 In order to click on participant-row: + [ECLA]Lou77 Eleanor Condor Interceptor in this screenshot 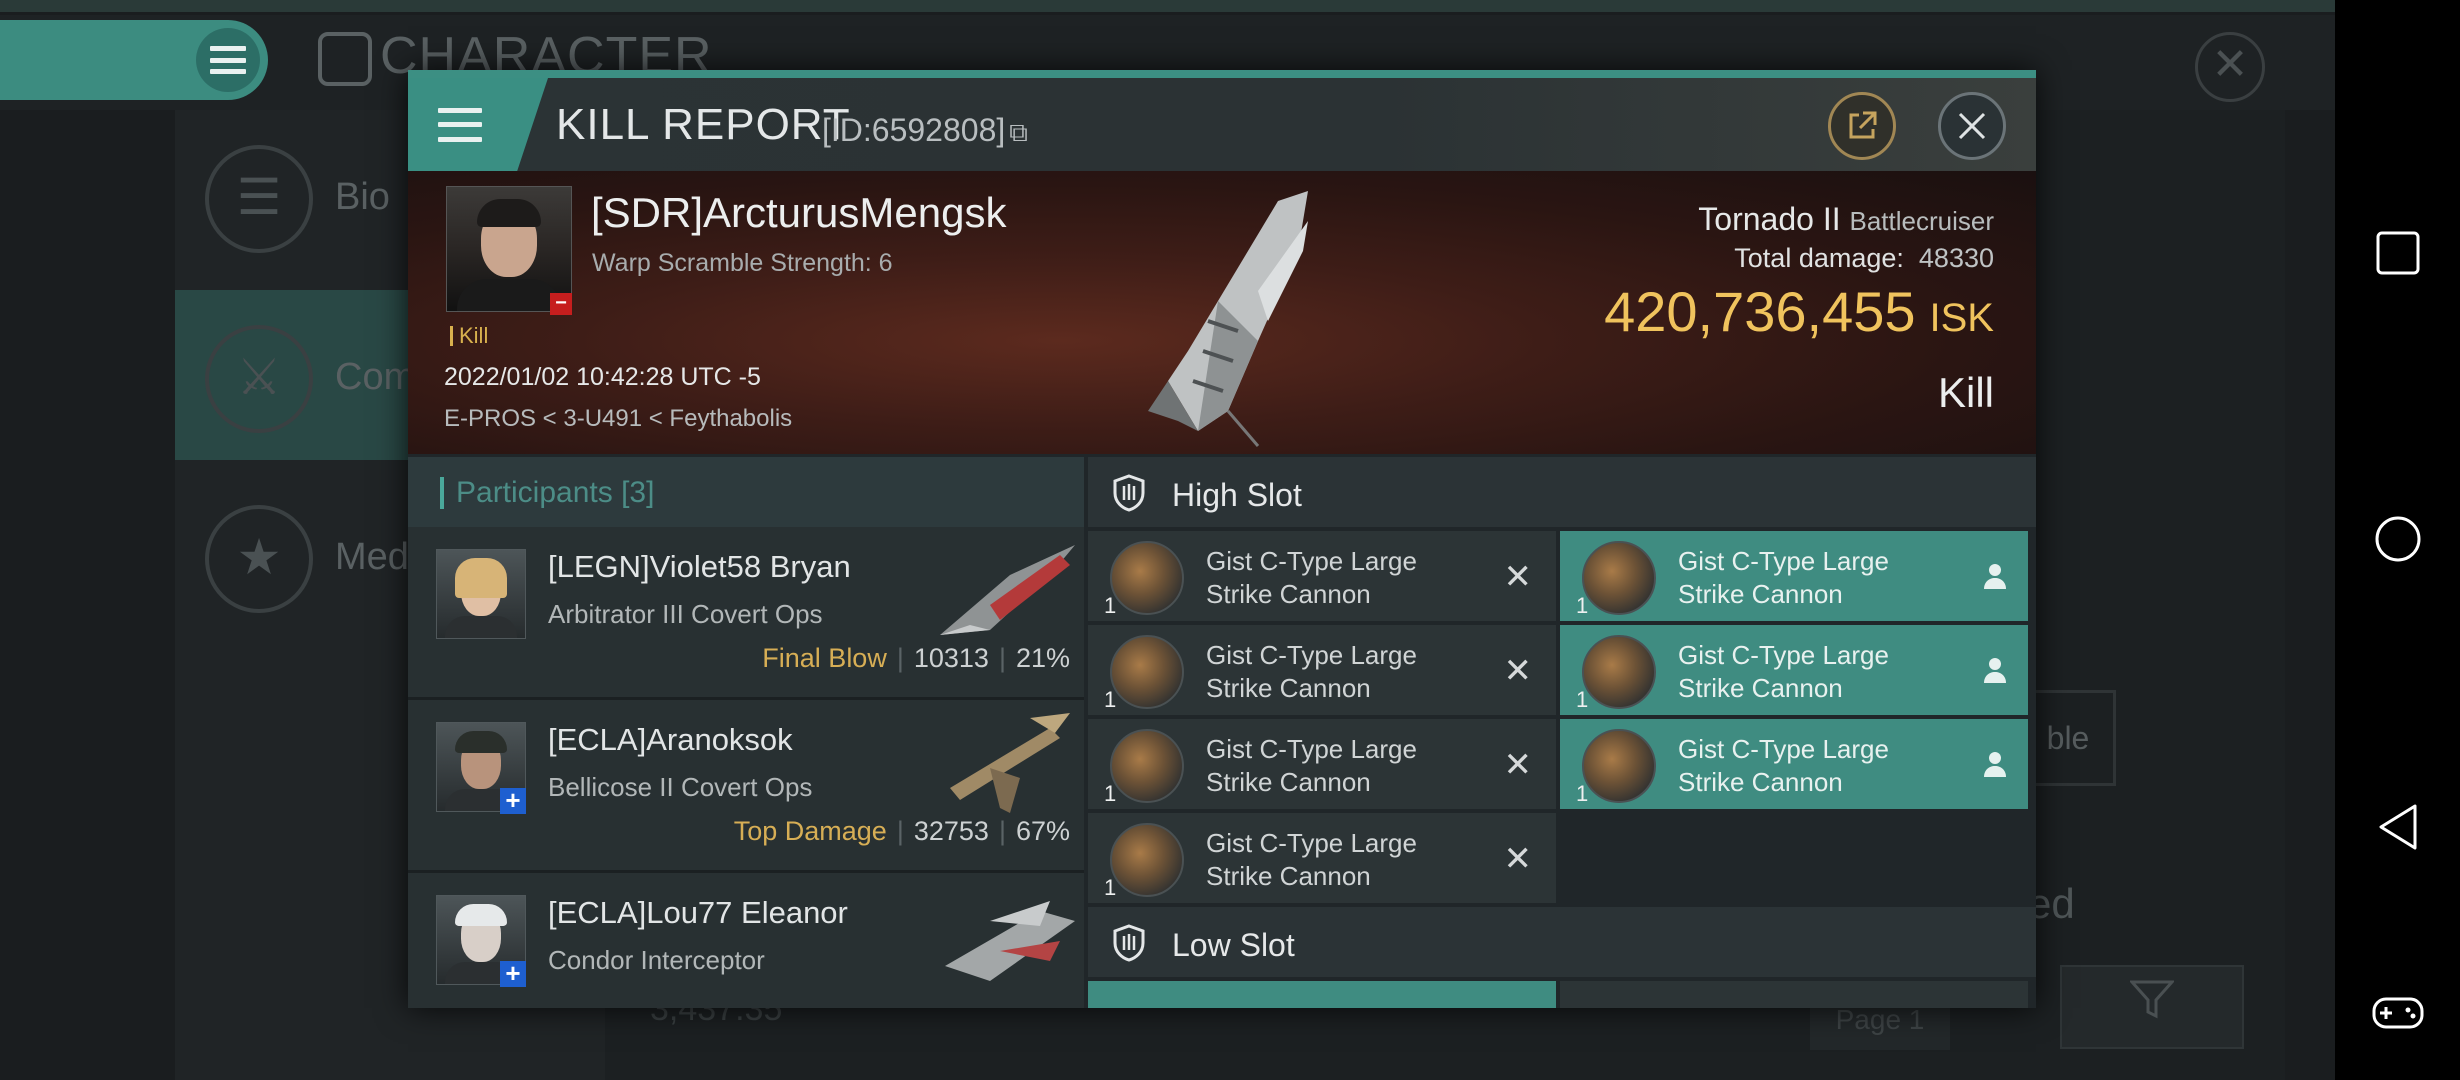, I will do `click(746, 940)`.